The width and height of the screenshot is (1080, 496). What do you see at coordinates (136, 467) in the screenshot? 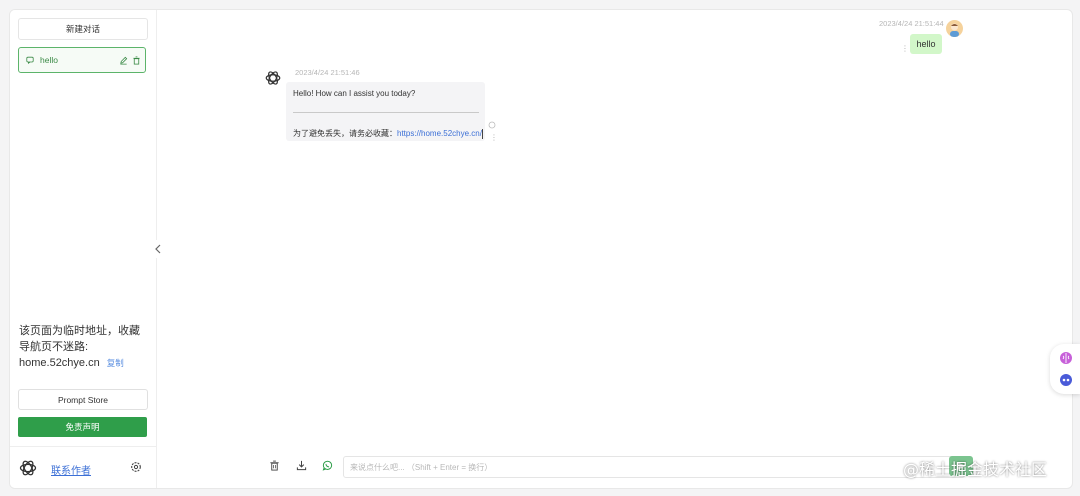
I see `gear-icon` at bounding box center [136, 467].